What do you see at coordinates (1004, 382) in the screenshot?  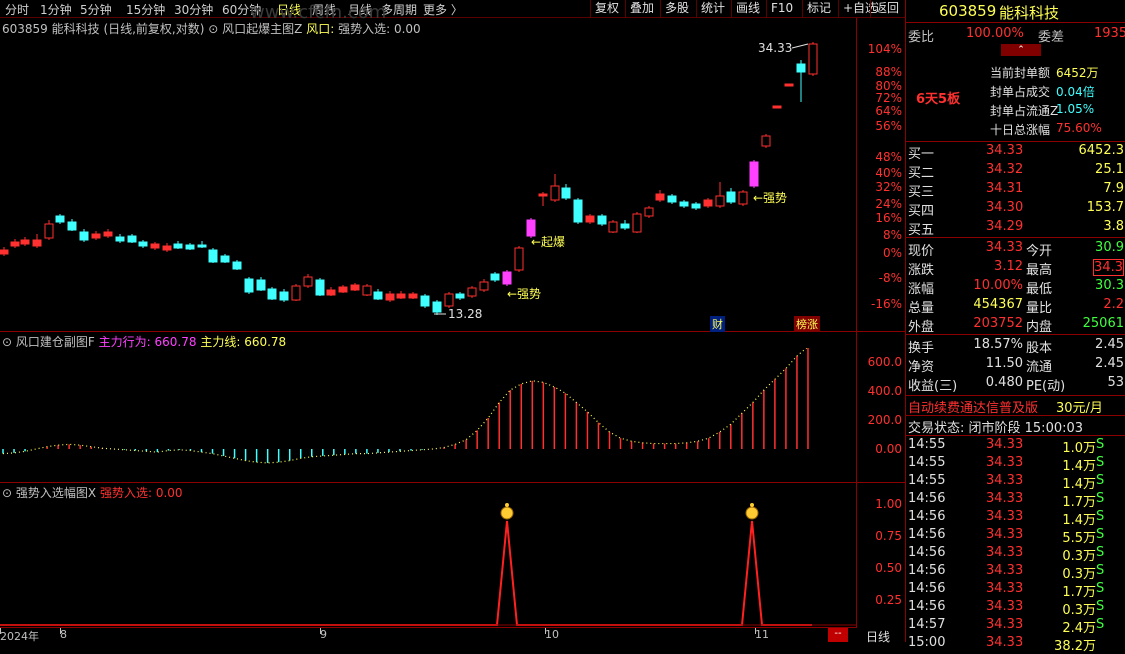 I see `fund-value: 0.480` at bounding box center [1004, 382].